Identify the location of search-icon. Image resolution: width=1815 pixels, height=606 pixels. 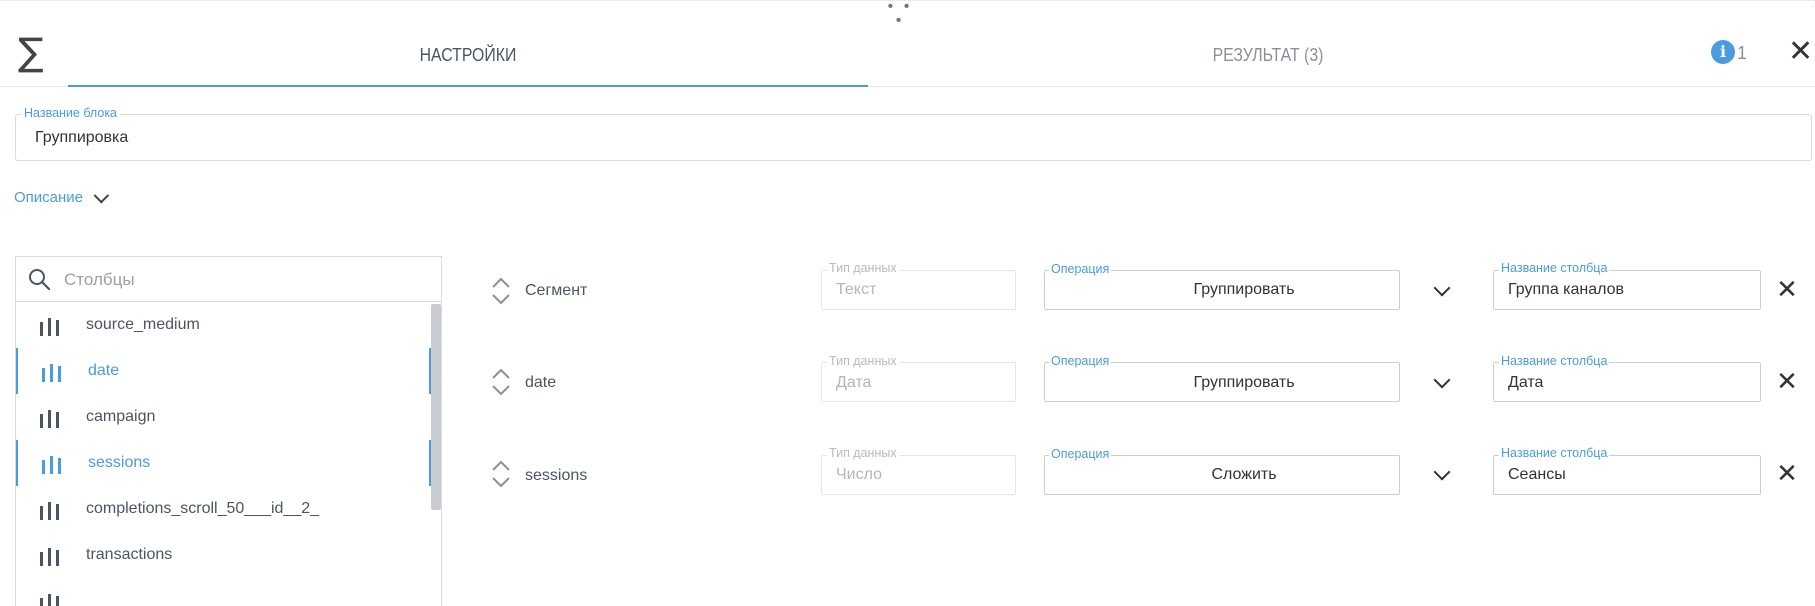
(39, 279).